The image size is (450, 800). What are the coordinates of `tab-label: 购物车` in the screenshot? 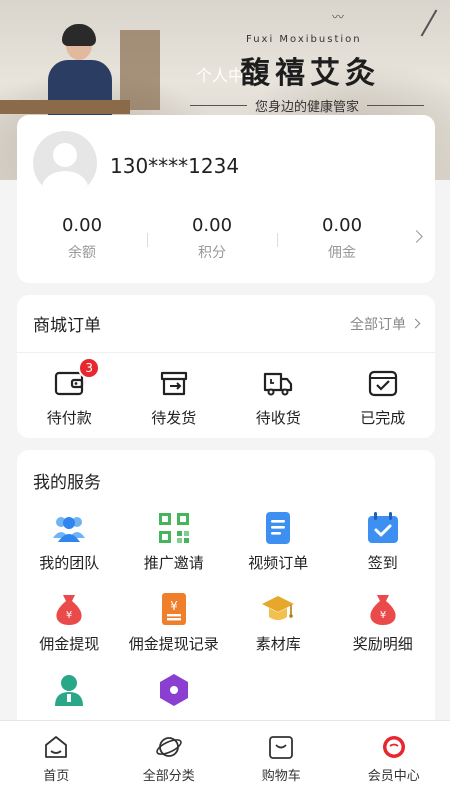 It's located at (281, 776).